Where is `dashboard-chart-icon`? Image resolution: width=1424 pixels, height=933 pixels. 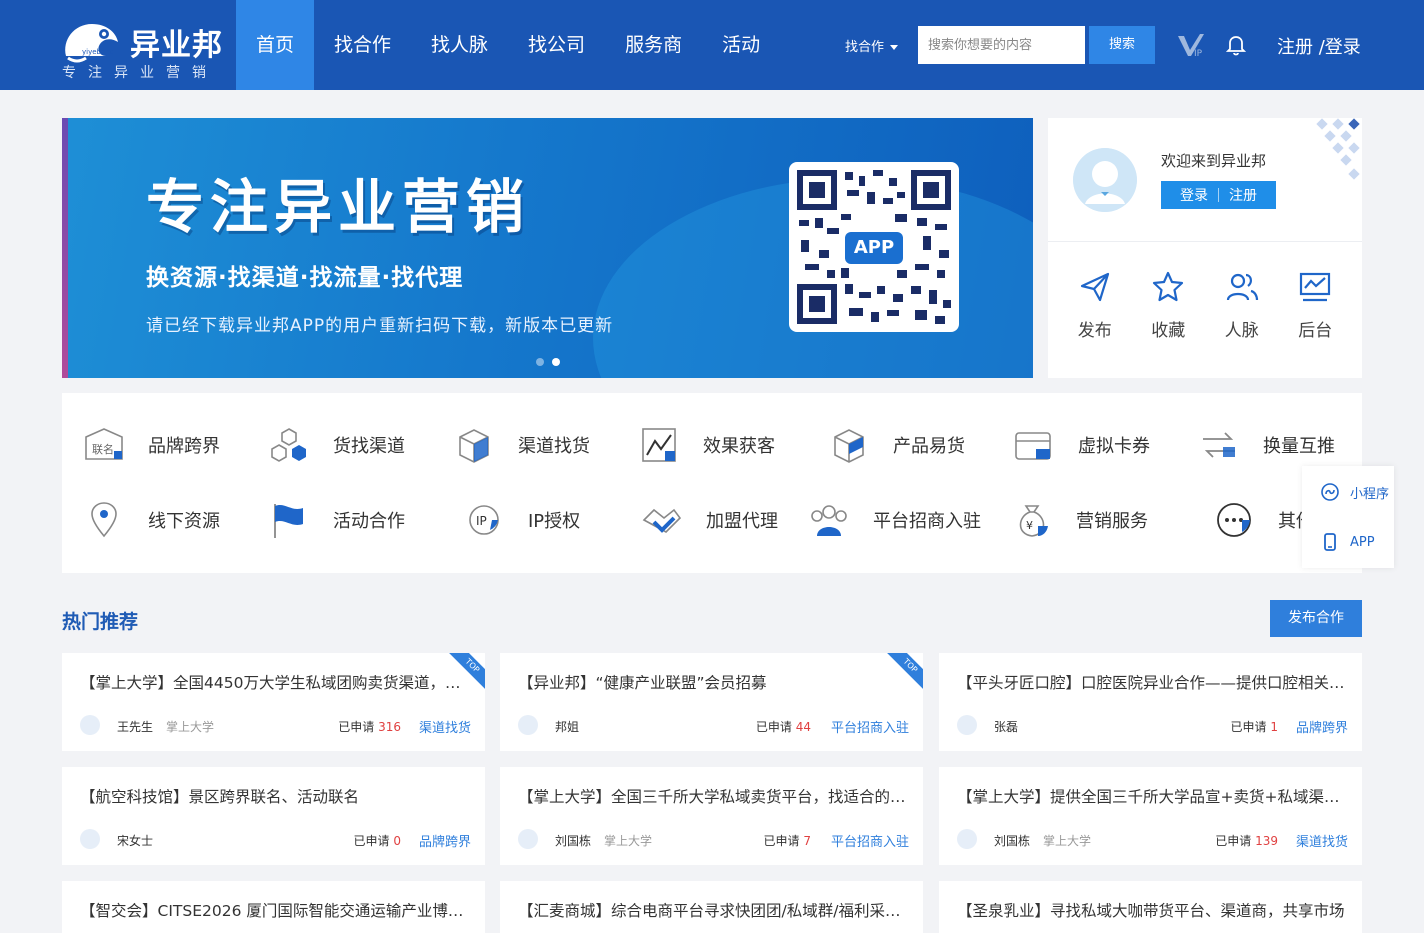 dashboard-chart-icon is located at coordinates (1315, 287).